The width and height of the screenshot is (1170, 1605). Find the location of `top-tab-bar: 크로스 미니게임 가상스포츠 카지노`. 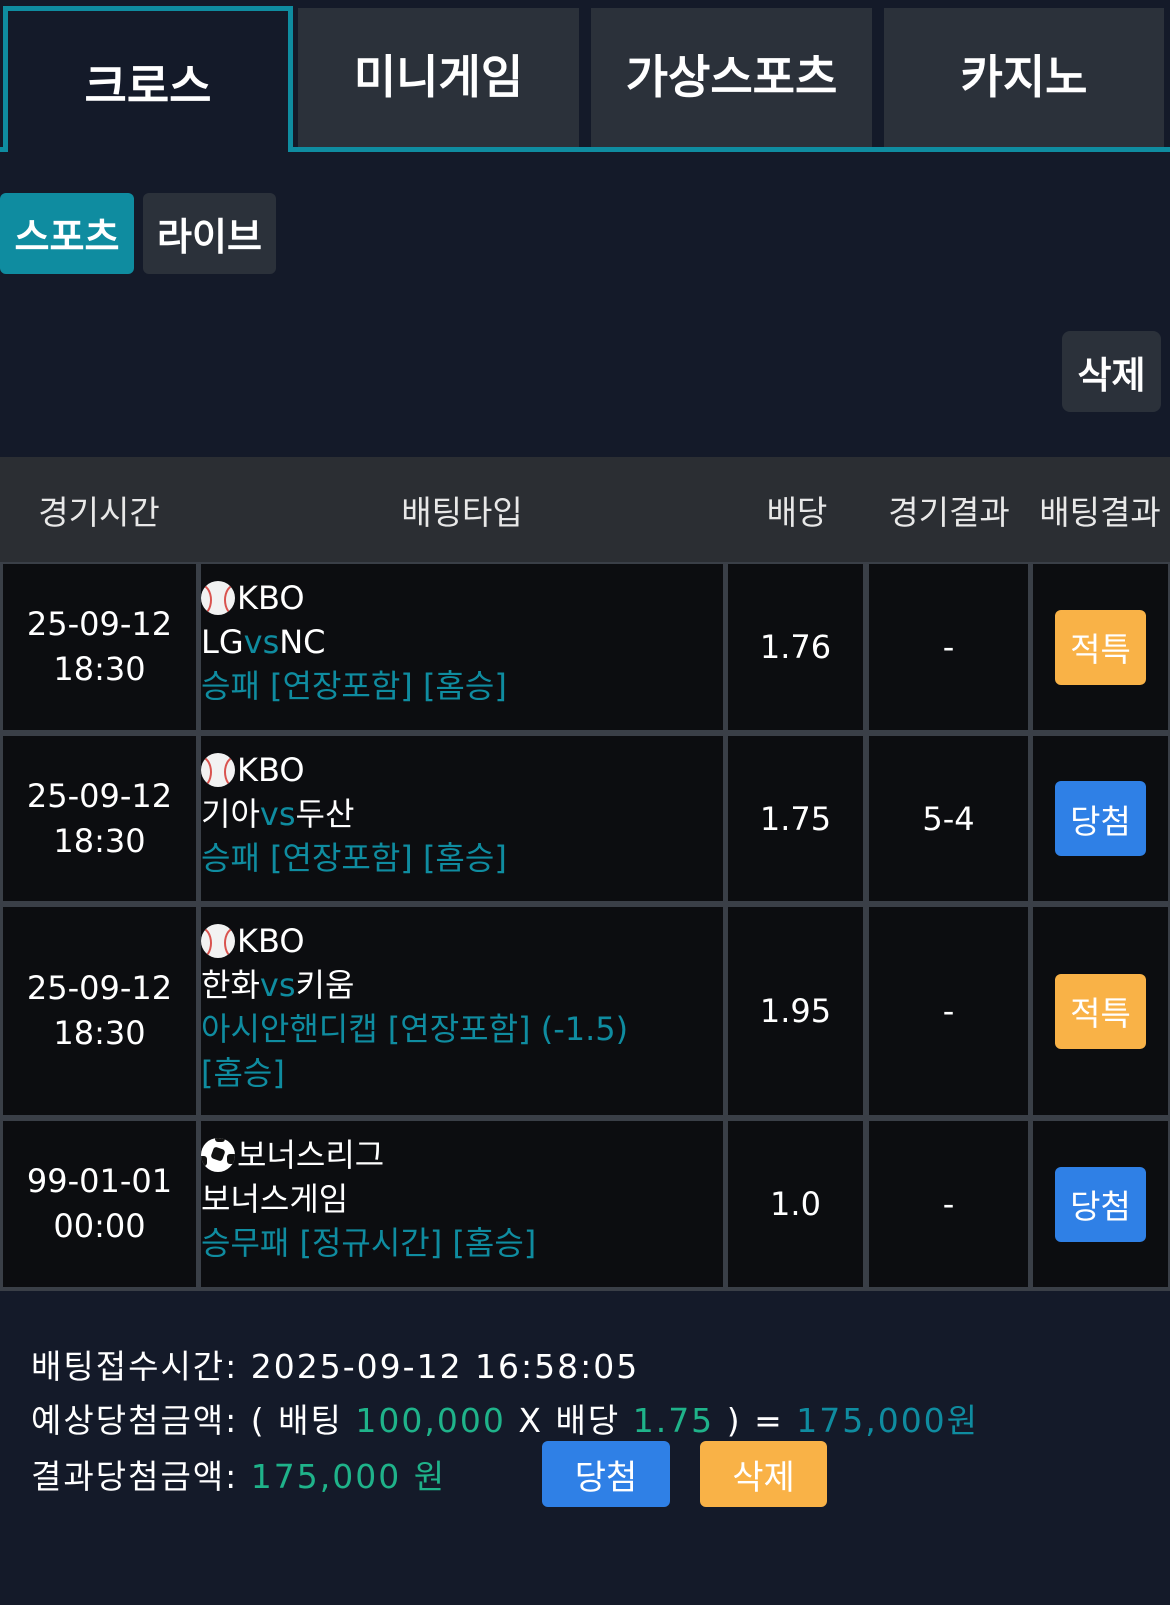

top-tab-bar: 크로스 미니게임 가상스포츠 카지노 is located at coordinates (585, 76).